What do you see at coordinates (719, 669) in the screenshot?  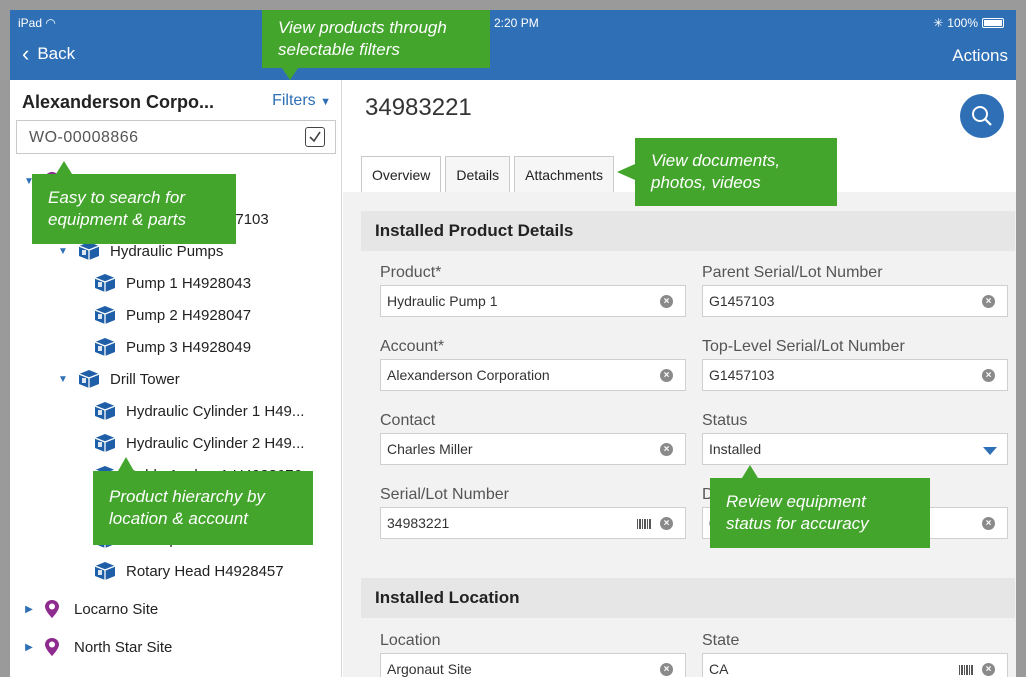 I see `state-value: CA` at bounding box center [719, 669].